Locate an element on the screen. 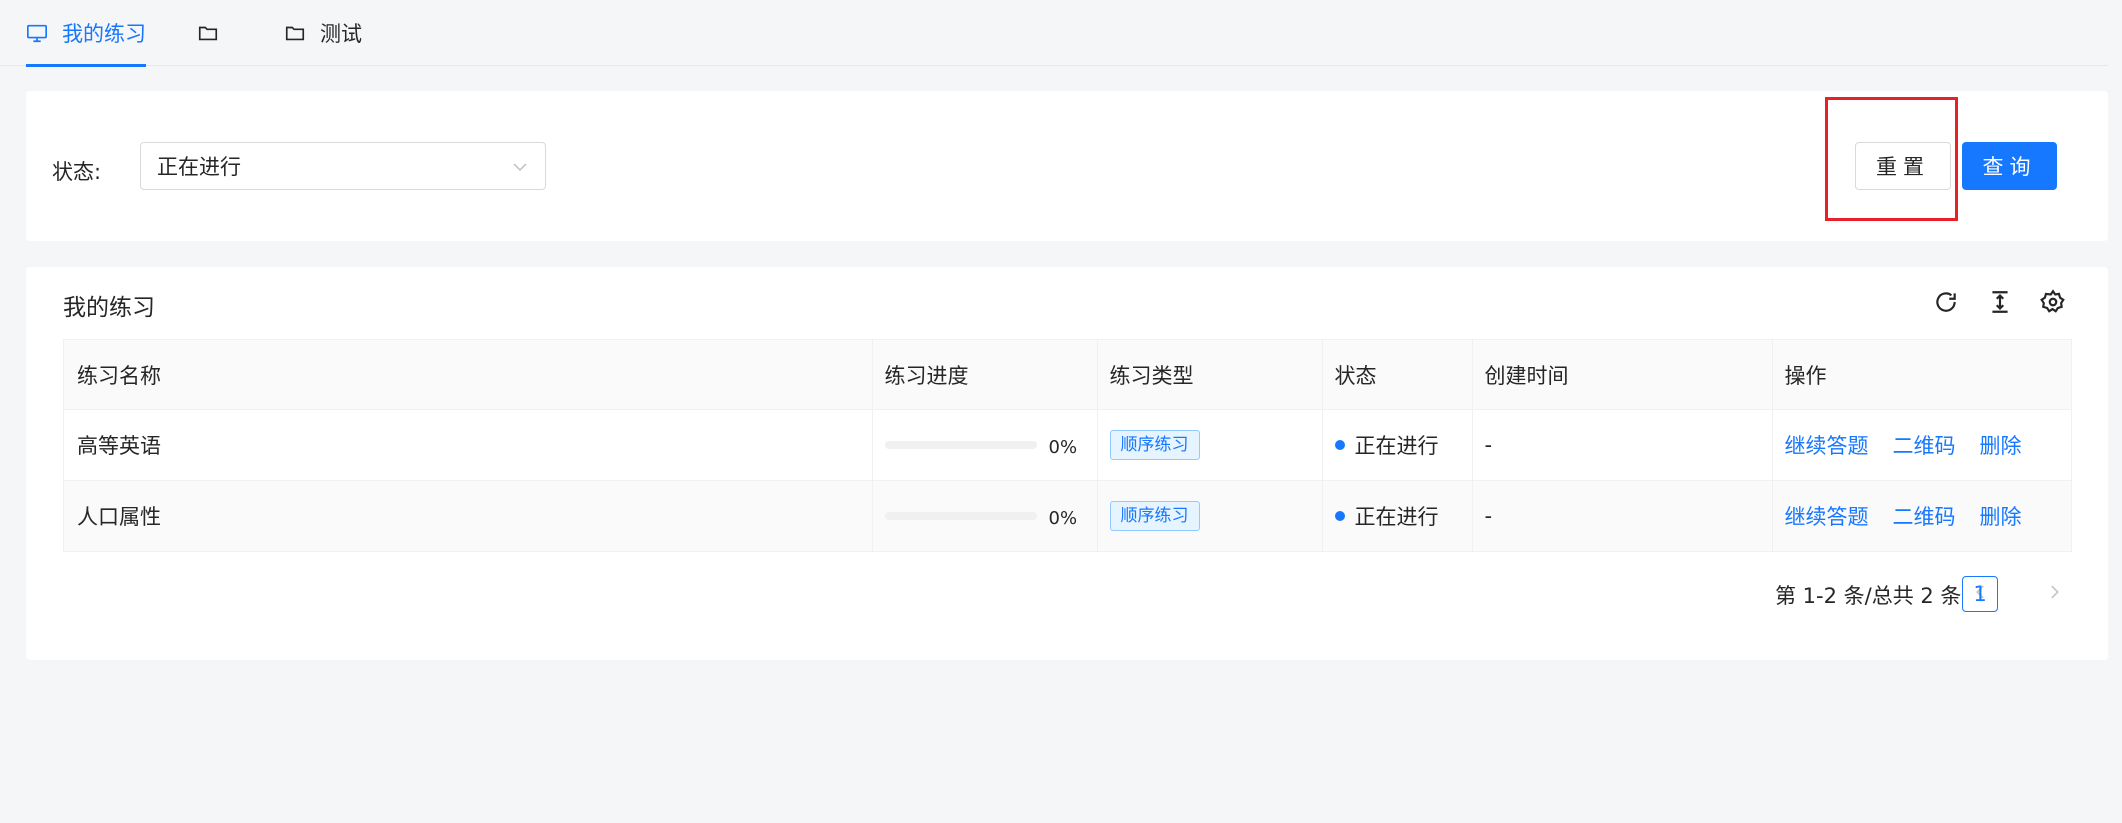 The width and height of the screenshot is (2122, 823). tab-my-practice: 我的练习 is located at coordinates (86, 33).